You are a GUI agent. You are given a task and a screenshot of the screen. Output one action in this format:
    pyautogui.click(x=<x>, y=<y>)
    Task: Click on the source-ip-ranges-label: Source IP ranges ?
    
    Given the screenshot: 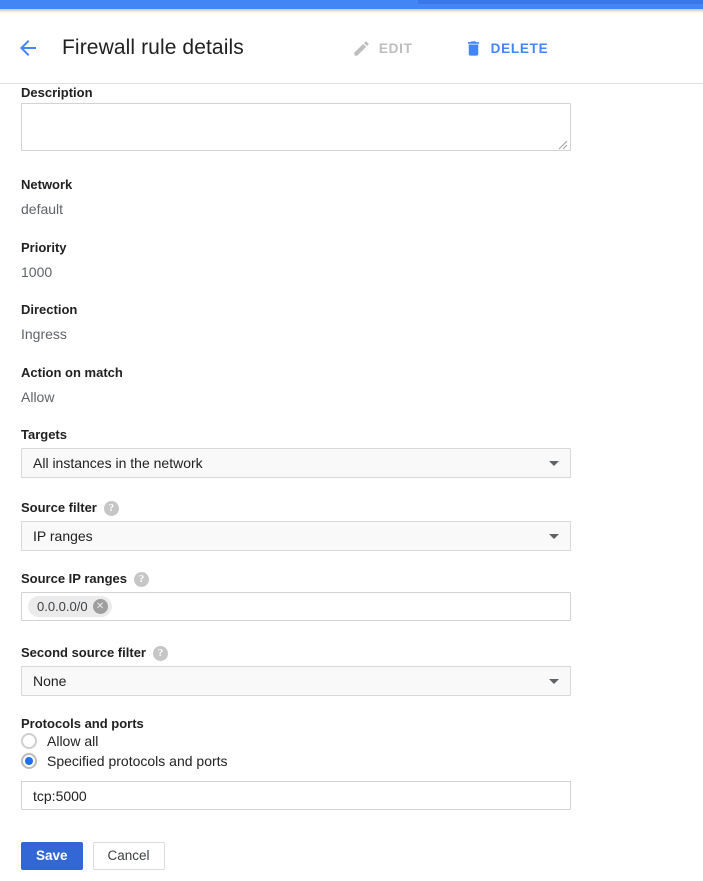 What is the action you would take?
    pyautogui.click(x=85, y=579)
    